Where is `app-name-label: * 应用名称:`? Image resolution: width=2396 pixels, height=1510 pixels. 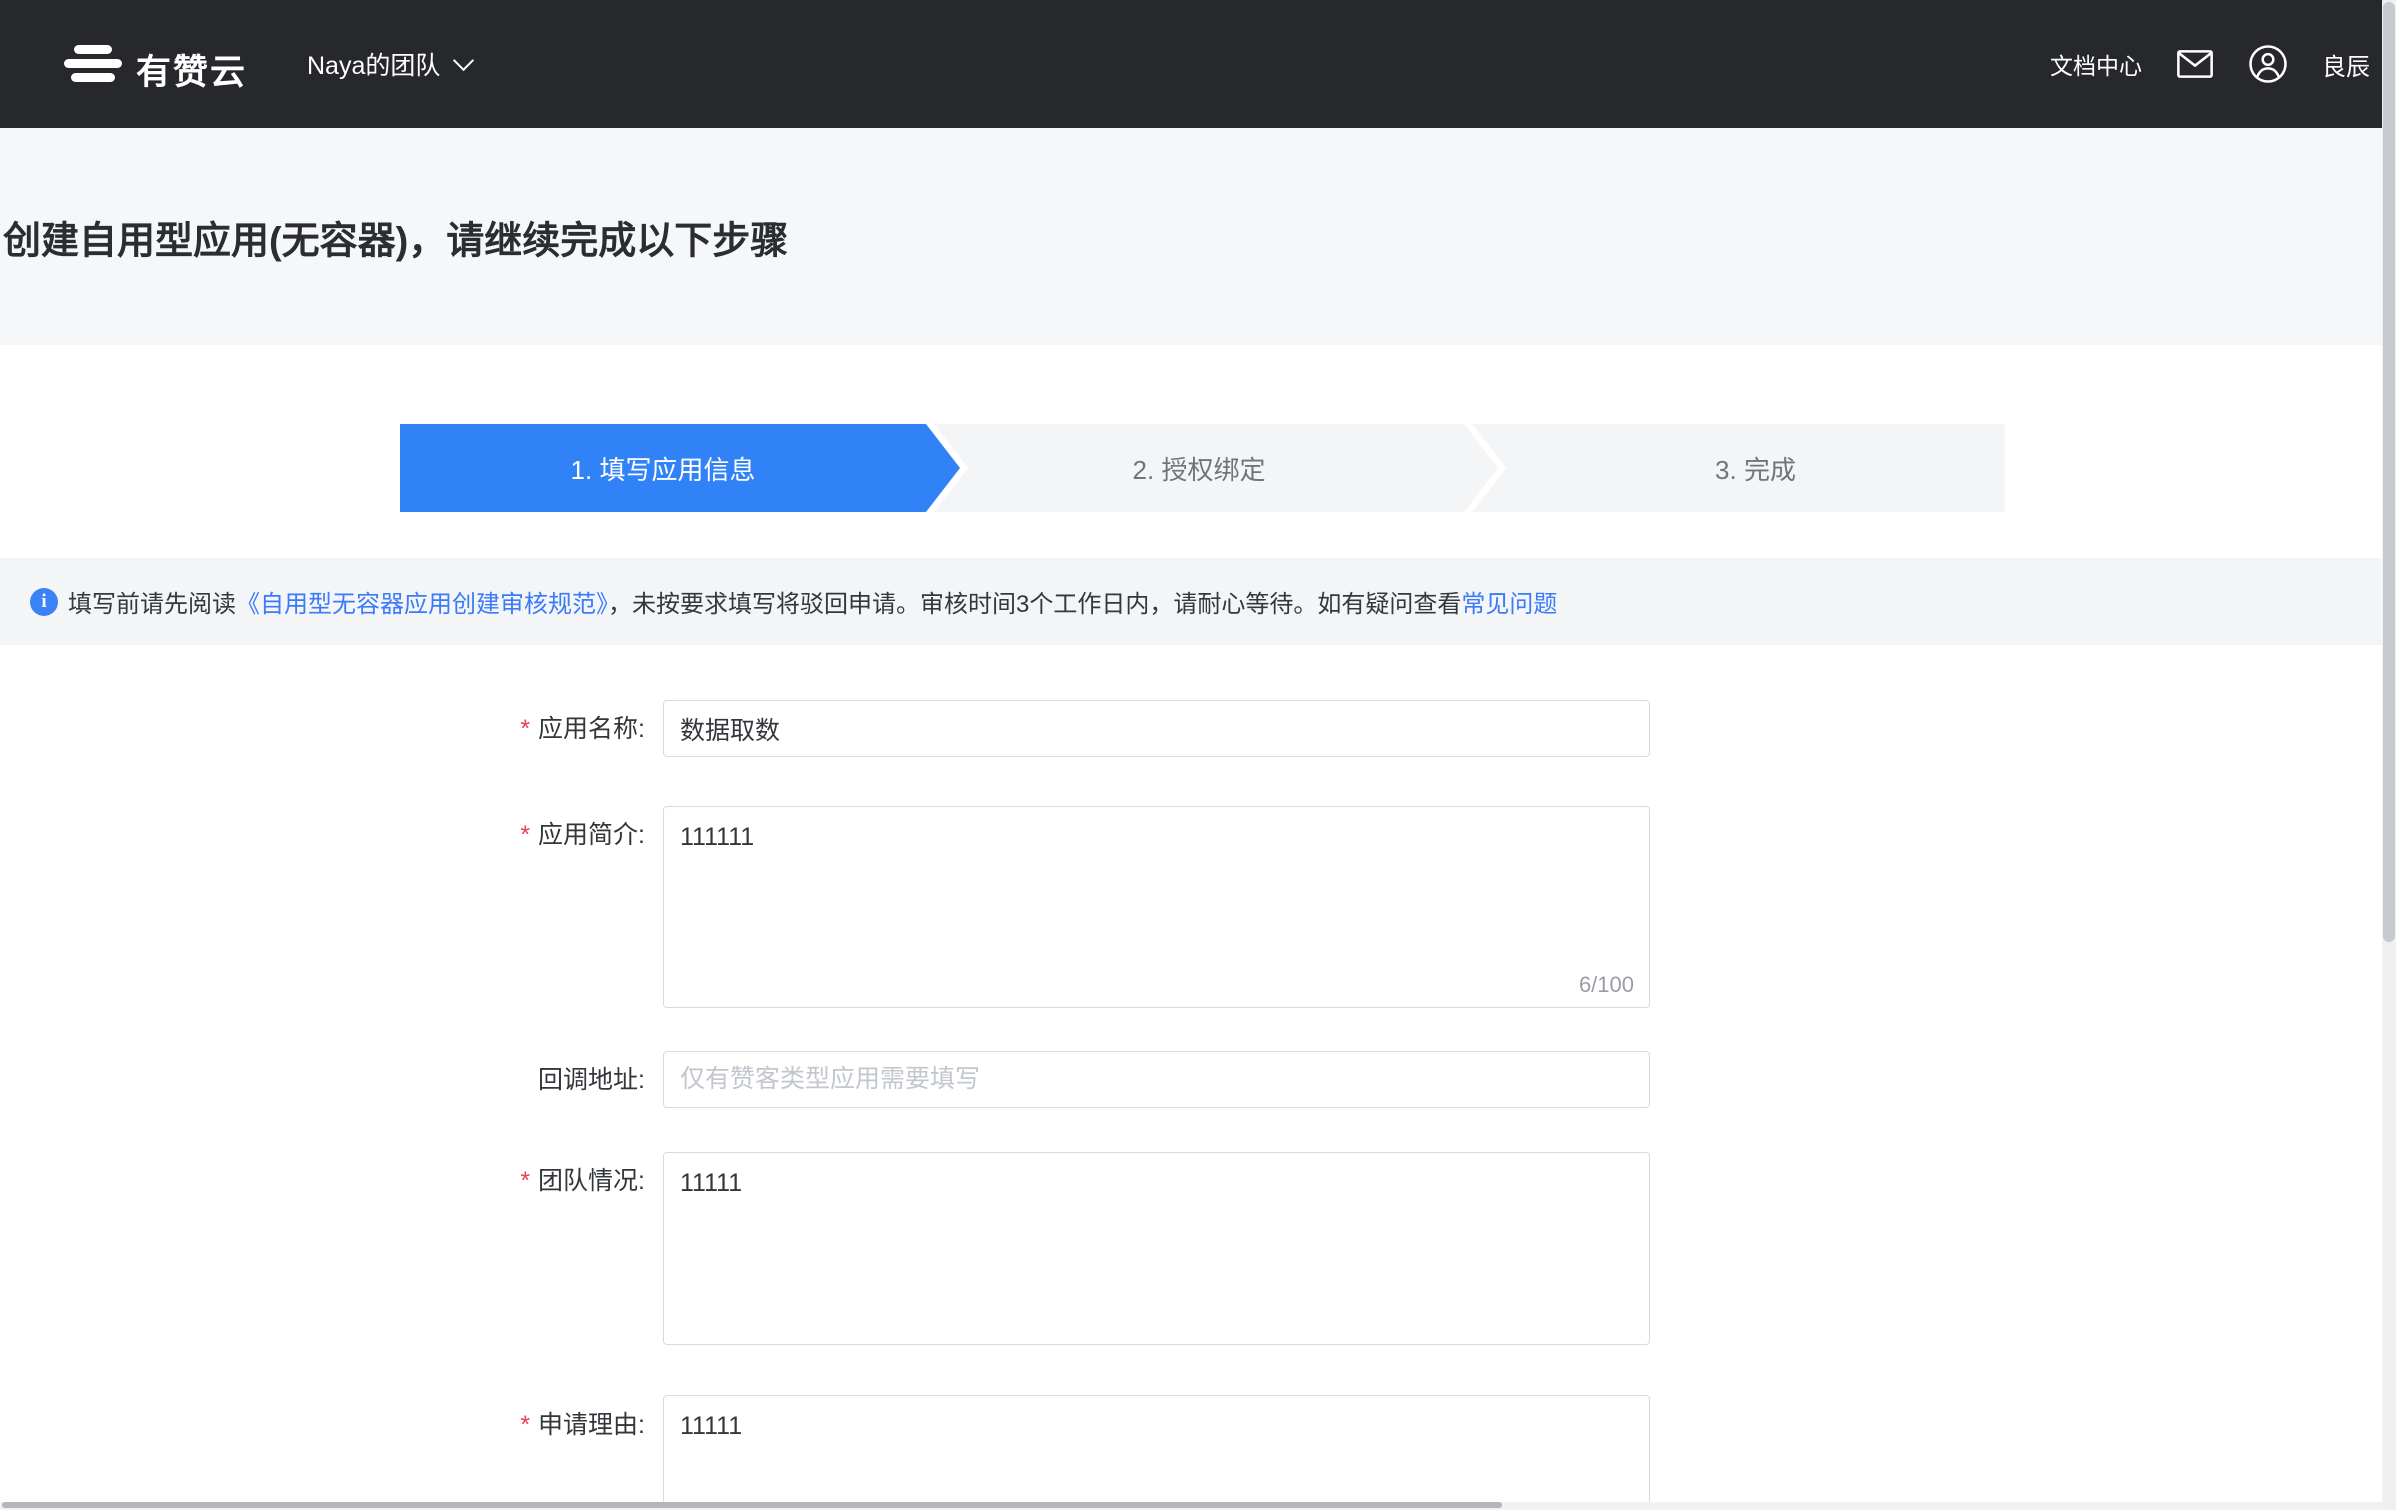
app-name-label: * 应用名称: is located at coordinates (485, 729).